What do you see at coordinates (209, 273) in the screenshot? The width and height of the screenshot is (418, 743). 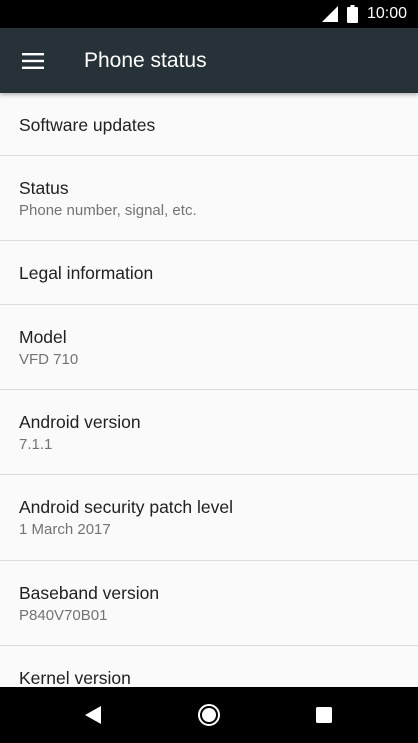 I see `list-item-legal-information: Legal information` at bounding box center [209, 273].